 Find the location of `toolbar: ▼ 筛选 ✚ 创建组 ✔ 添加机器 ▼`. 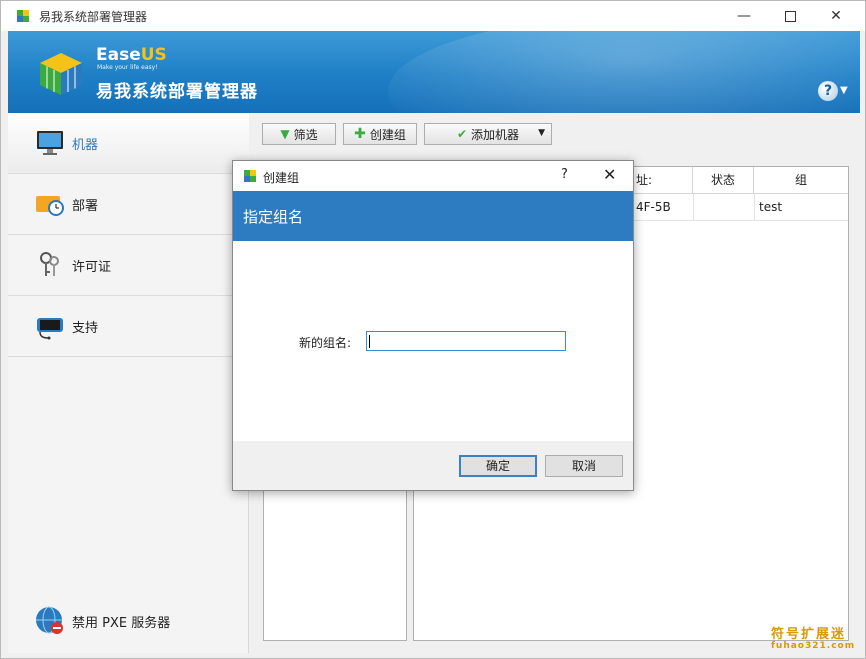

toolbar: ▼ 筛选 ✚ 创建组 ✔ 添加机器 ▼ is located at coordinates (555, 133).